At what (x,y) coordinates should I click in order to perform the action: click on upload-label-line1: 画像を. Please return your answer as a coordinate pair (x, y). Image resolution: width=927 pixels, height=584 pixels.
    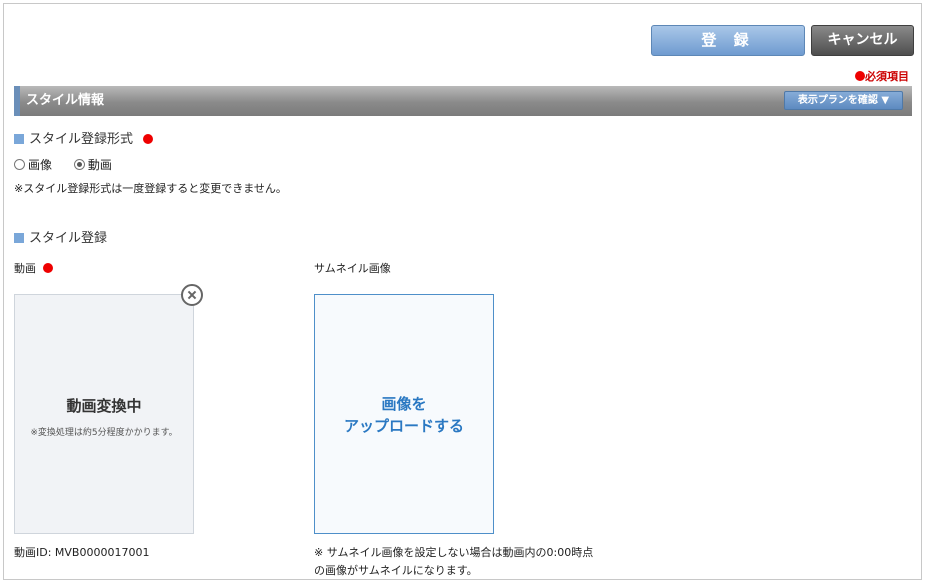
    Looking at the image, I should click on (404, 404).